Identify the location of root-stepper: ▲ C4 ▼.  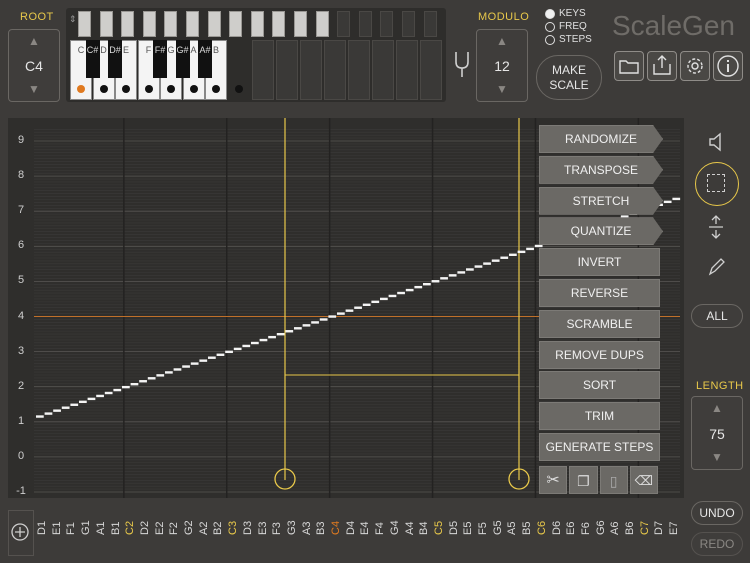
(34, 65).